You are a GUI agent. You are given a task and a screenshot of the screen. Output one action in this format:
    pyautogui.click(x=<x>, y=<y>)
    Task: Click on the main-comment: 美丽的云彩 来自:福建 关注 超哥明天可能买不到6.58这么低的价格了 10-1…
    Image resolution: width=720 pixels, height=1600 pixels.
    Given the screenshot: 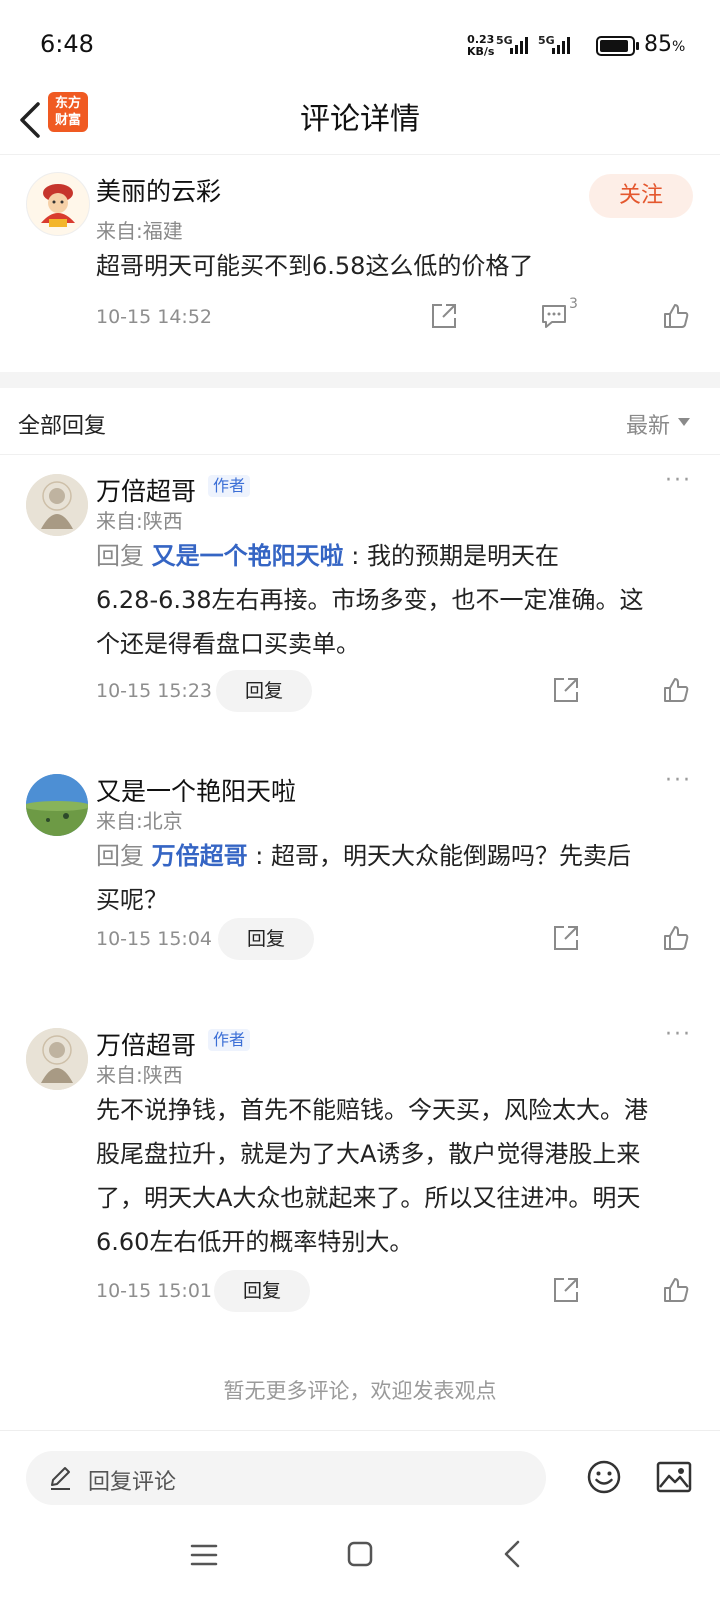 What is the action you would take?
    pyautogui.click(x=360, y=263)
    